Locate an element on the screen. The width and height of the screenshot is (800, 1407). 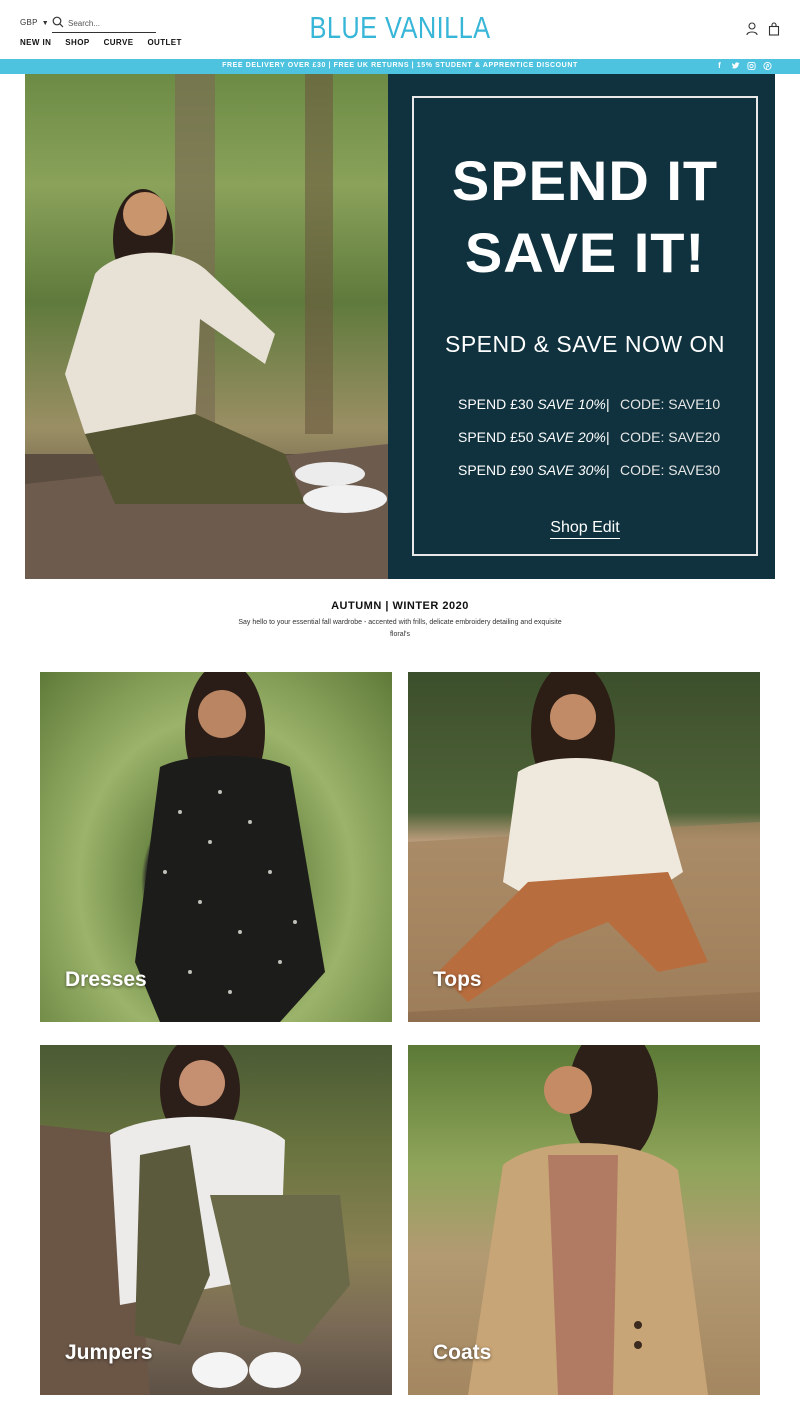
site-logo: BLUE VANILLA is located at coordinates (400, 28).